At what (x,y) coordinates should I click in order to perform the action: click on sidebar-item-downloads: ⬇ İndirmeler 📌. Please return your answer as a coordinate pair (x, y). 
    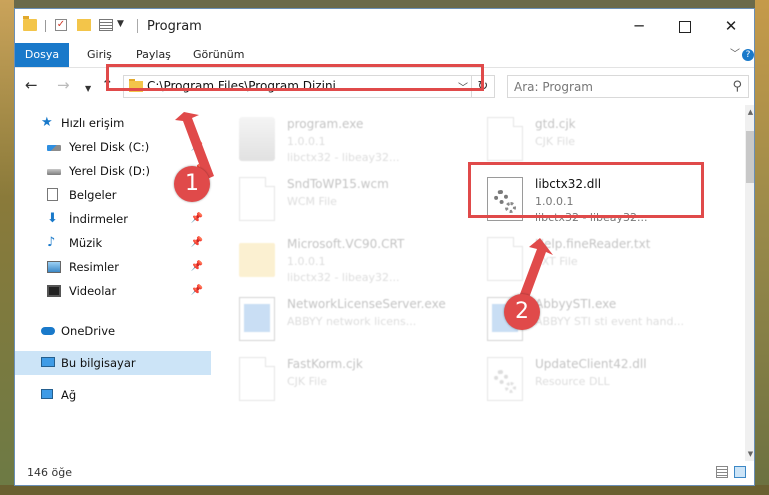
    Looking at the image, I should click on (113, 219).